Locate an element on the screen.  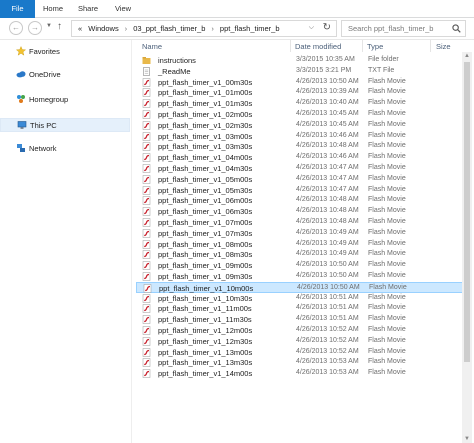
column-header-size: Size is located at coordinates (443, 46).